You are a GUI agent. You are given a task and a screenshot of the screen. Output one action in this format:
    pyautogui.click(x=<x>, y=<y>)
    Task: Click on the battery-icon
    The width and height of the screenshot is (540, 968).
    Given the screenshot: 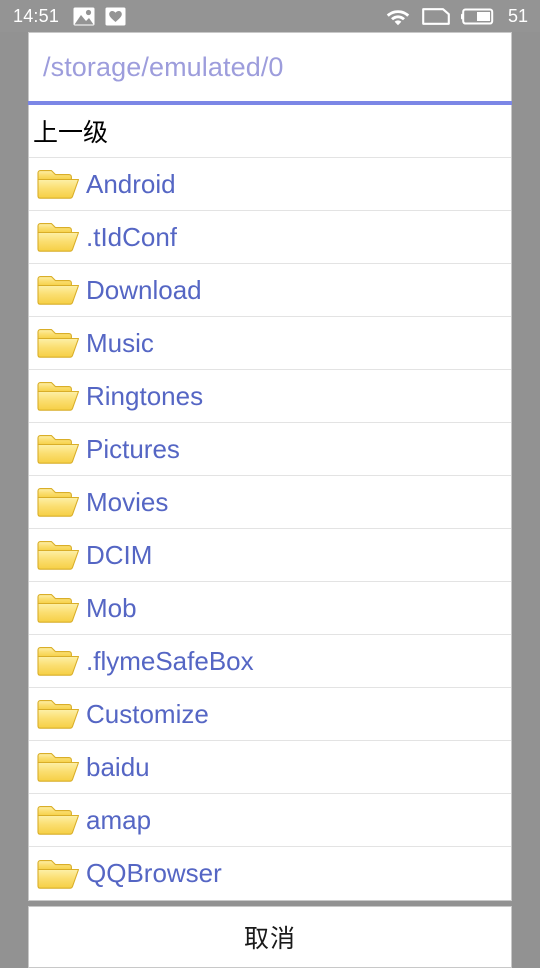 What is the action you would take?
    pyautogui.click(x=477, y=16)
    